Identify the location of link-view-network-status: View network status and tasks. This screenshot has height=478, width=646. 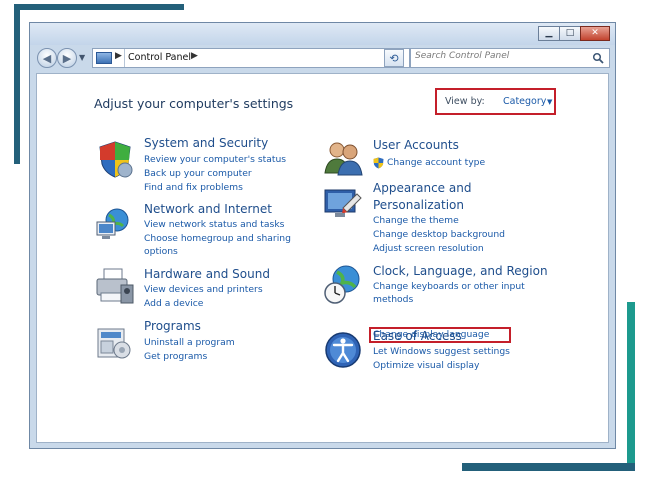
(214, 225).